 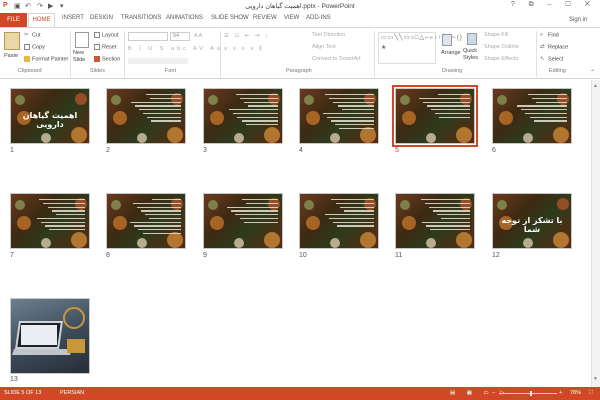 I want to click on arrange-icon, so click(x=447, y=40).